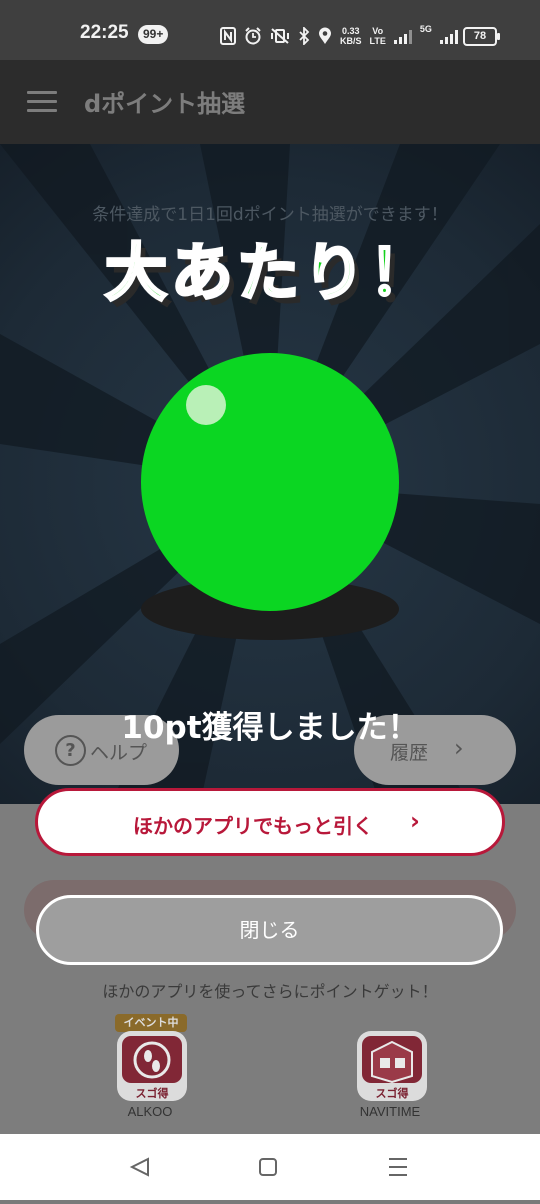 This screenshot has width=540, height=1204. Describe the element at coordinates (415, 821) in the screenshot. I see `chevron-right-icon: ›` at that location.